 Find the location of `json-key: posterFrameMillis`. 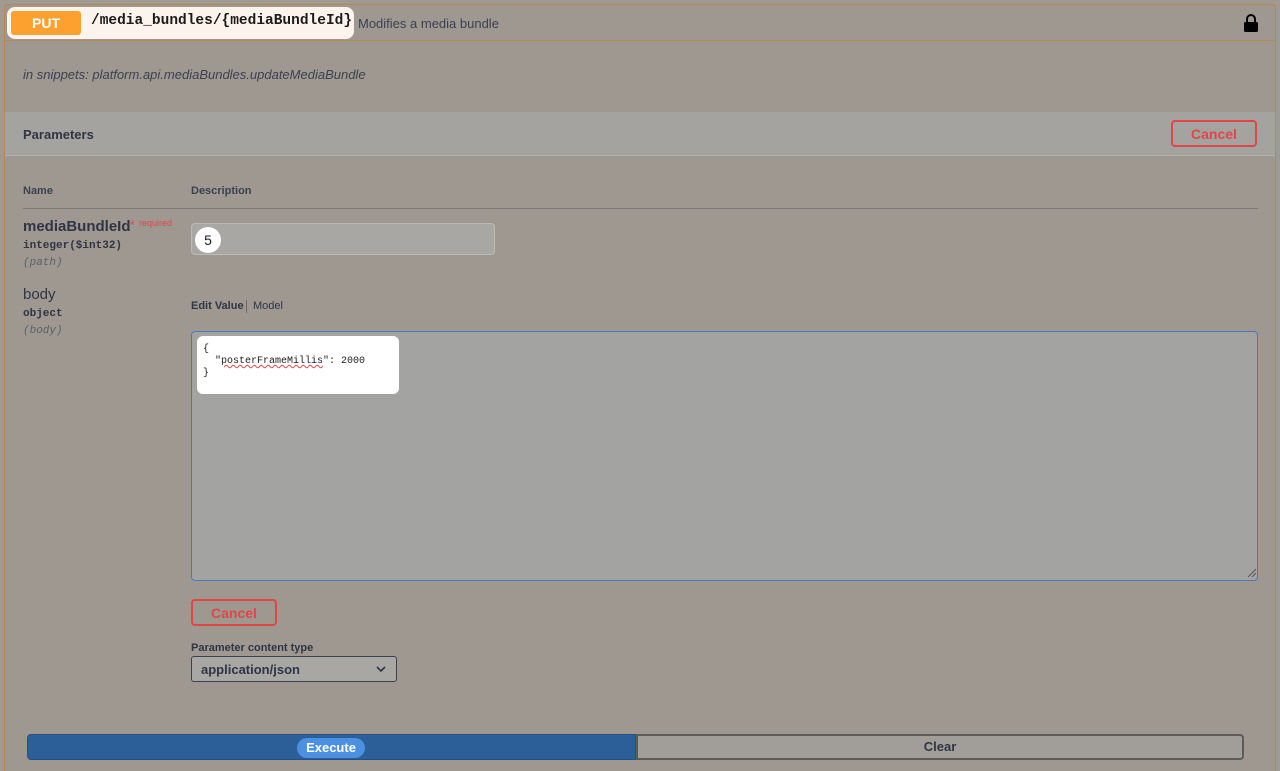

json-key: posterFrameMillis is located at coordinates (272, 361).